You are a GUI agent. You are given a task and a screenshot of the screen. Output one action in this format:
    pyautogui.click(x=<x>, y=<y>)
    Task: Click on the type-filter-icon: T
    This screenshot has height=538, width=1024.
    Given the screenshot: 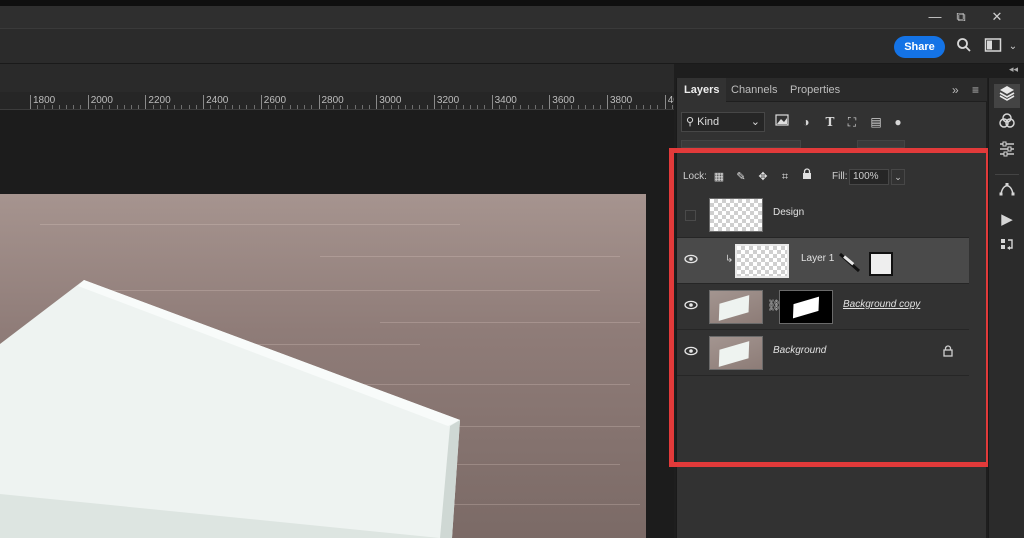 What is the action you would take?
    pyautogui.click(x=830, y=122)
    